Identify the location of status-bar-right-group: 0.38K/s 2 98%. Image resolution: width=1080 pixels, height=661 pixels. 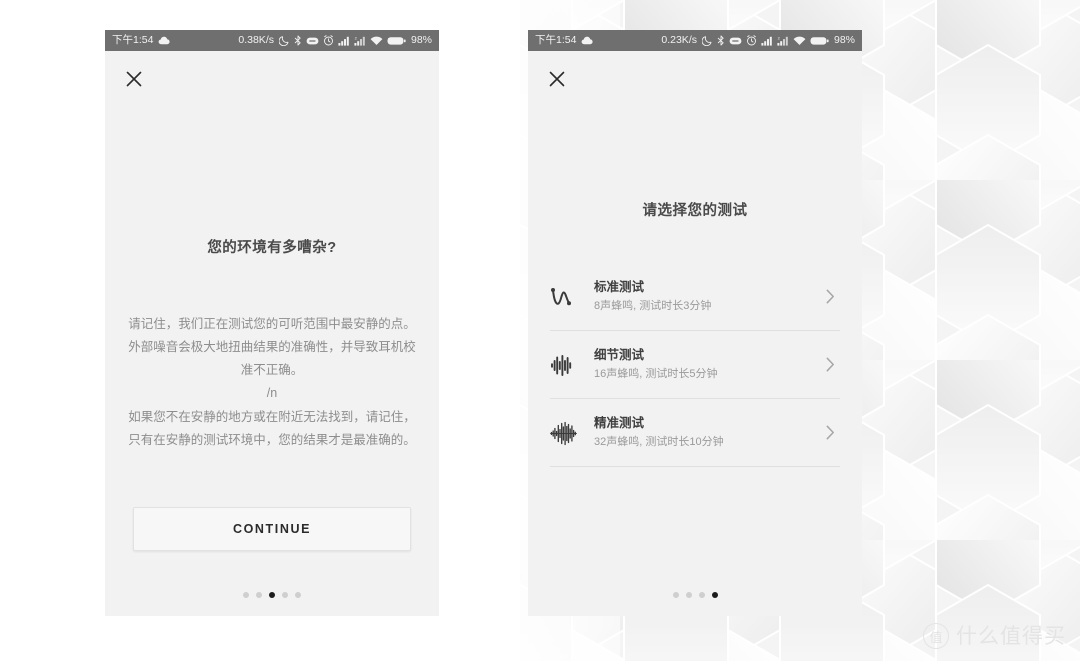
(335, 40).